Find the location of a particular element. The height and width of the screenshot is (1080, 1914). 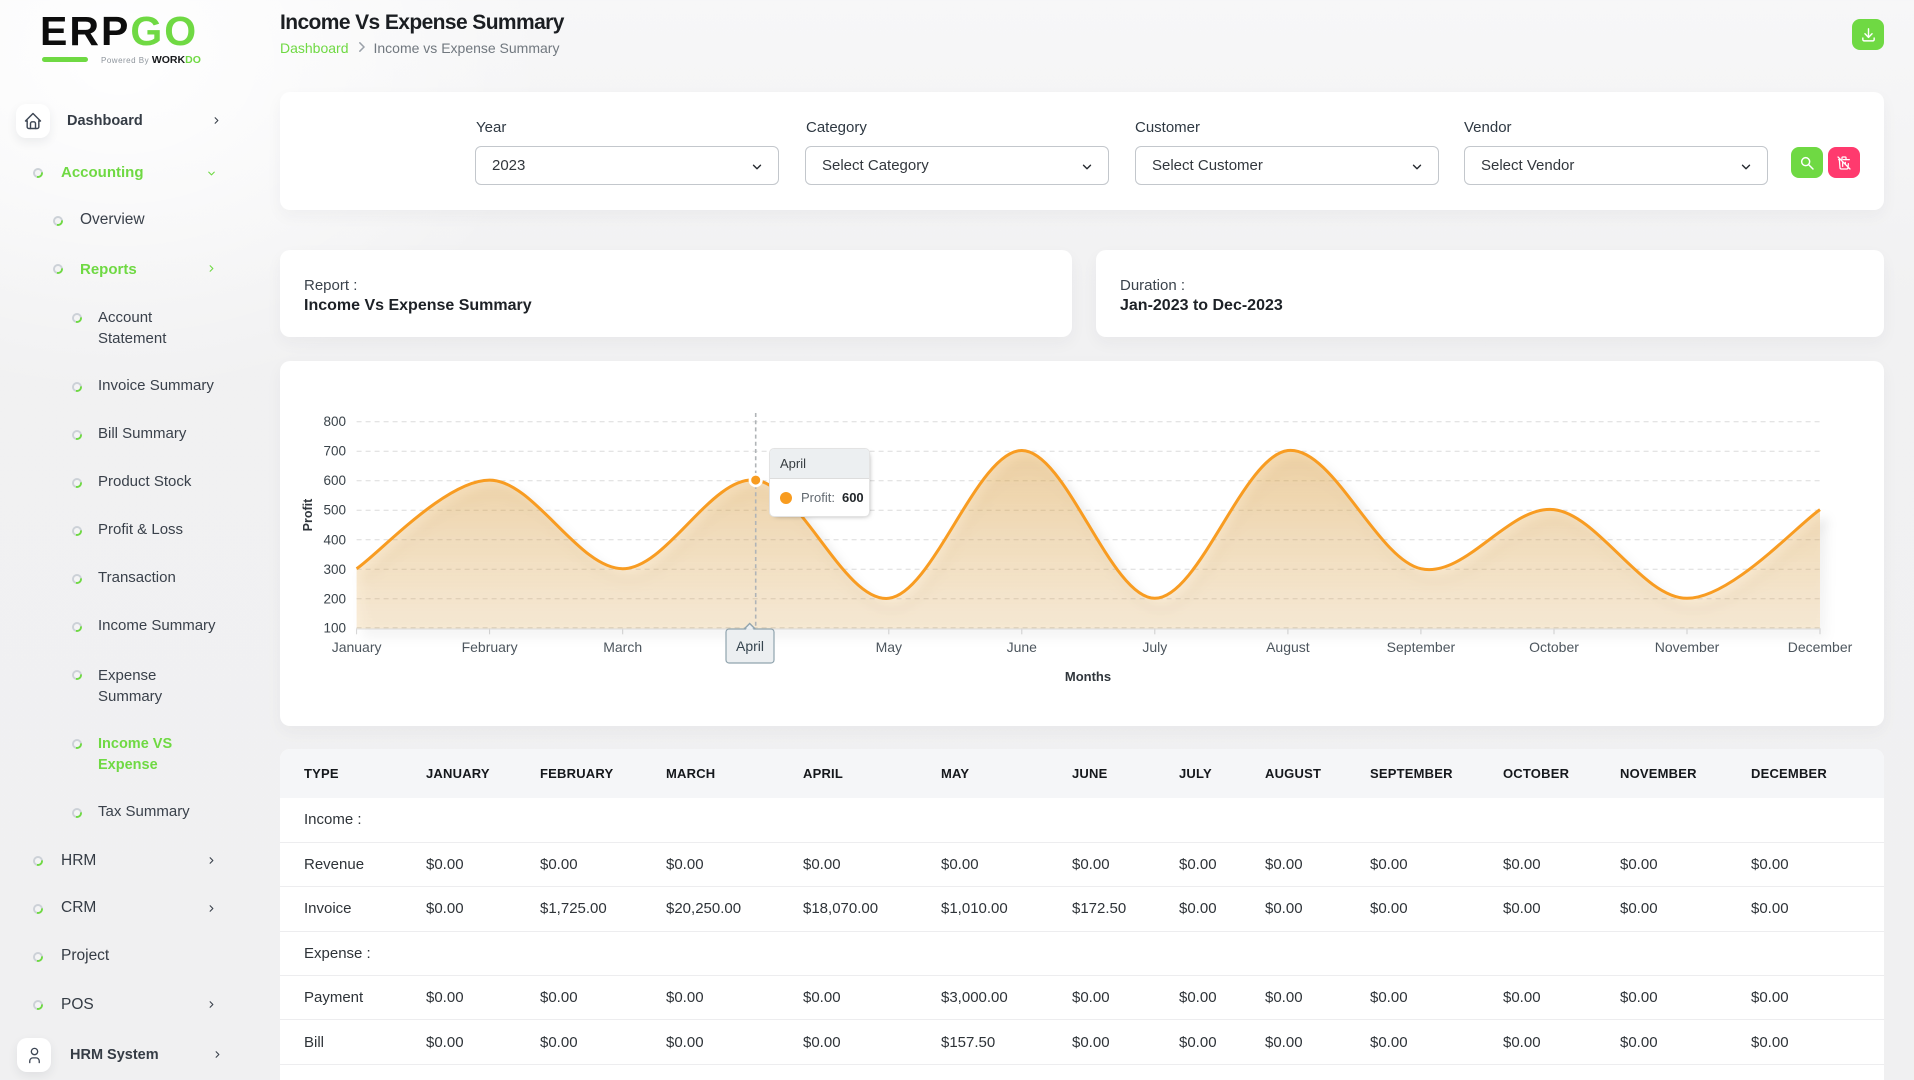

svg-text: 400 is located at coordinates (334, 539).